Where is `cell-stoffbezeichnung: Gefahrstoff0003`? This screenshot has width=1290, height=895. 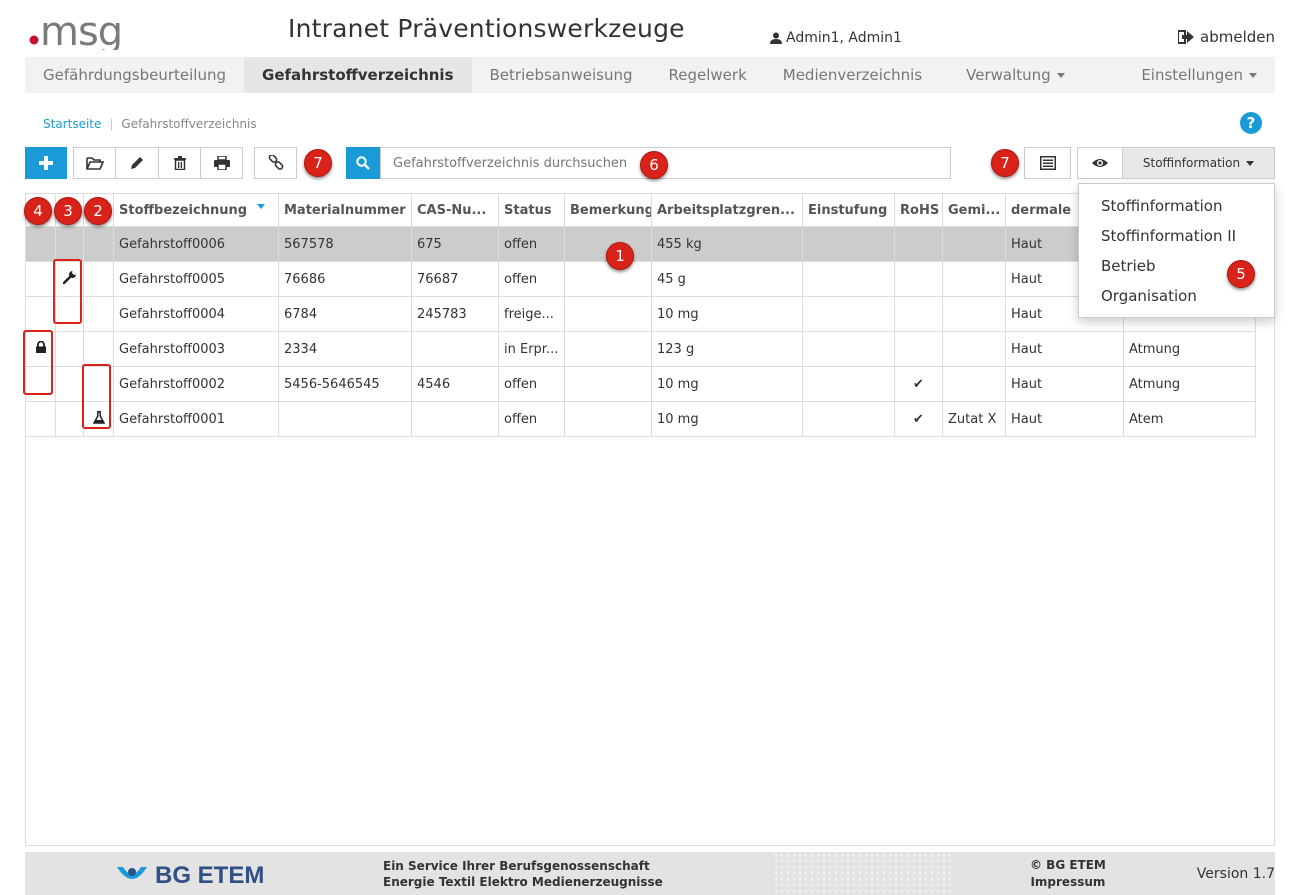 cell-stoffbezeichnung: Gefahrstoff0003 is located at coordinates (196, 349).